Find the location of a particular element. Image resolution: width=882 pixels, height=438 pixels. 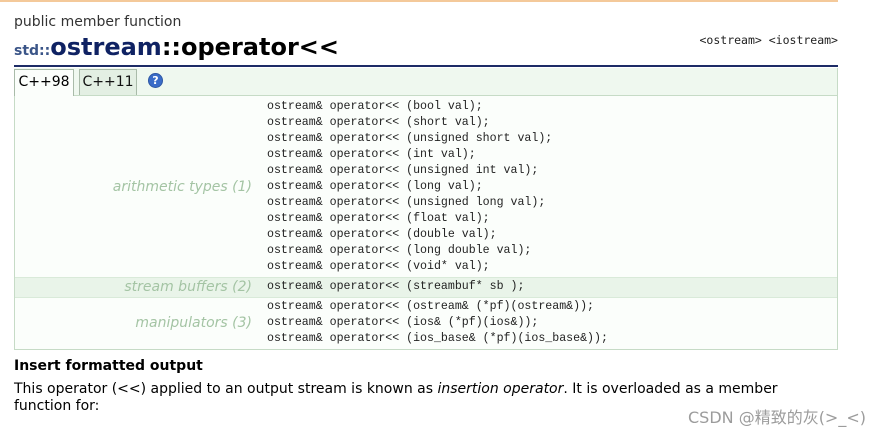

header-links: <ostream> <iostream> is located at coordinates (769, 40).